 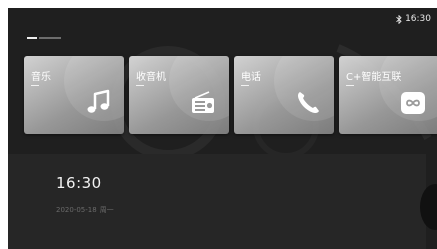 I want to click on radio-icon, so click(x=203, y=103).